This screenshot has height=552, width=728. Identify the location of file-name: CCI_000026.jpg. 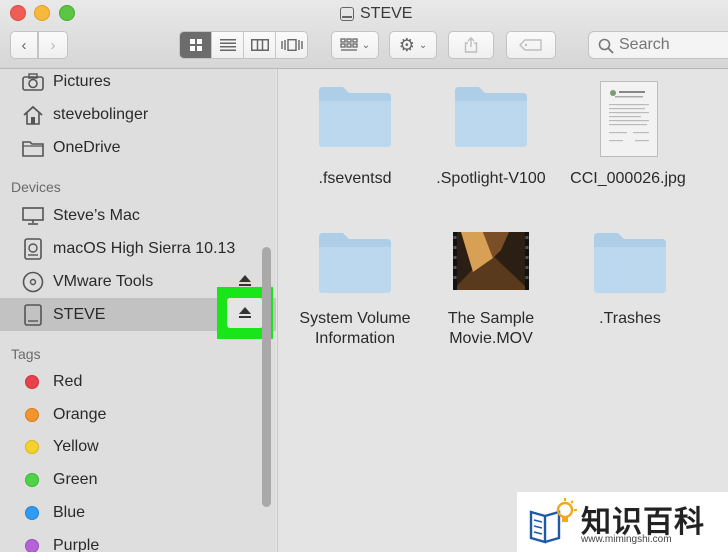
(628, 178).